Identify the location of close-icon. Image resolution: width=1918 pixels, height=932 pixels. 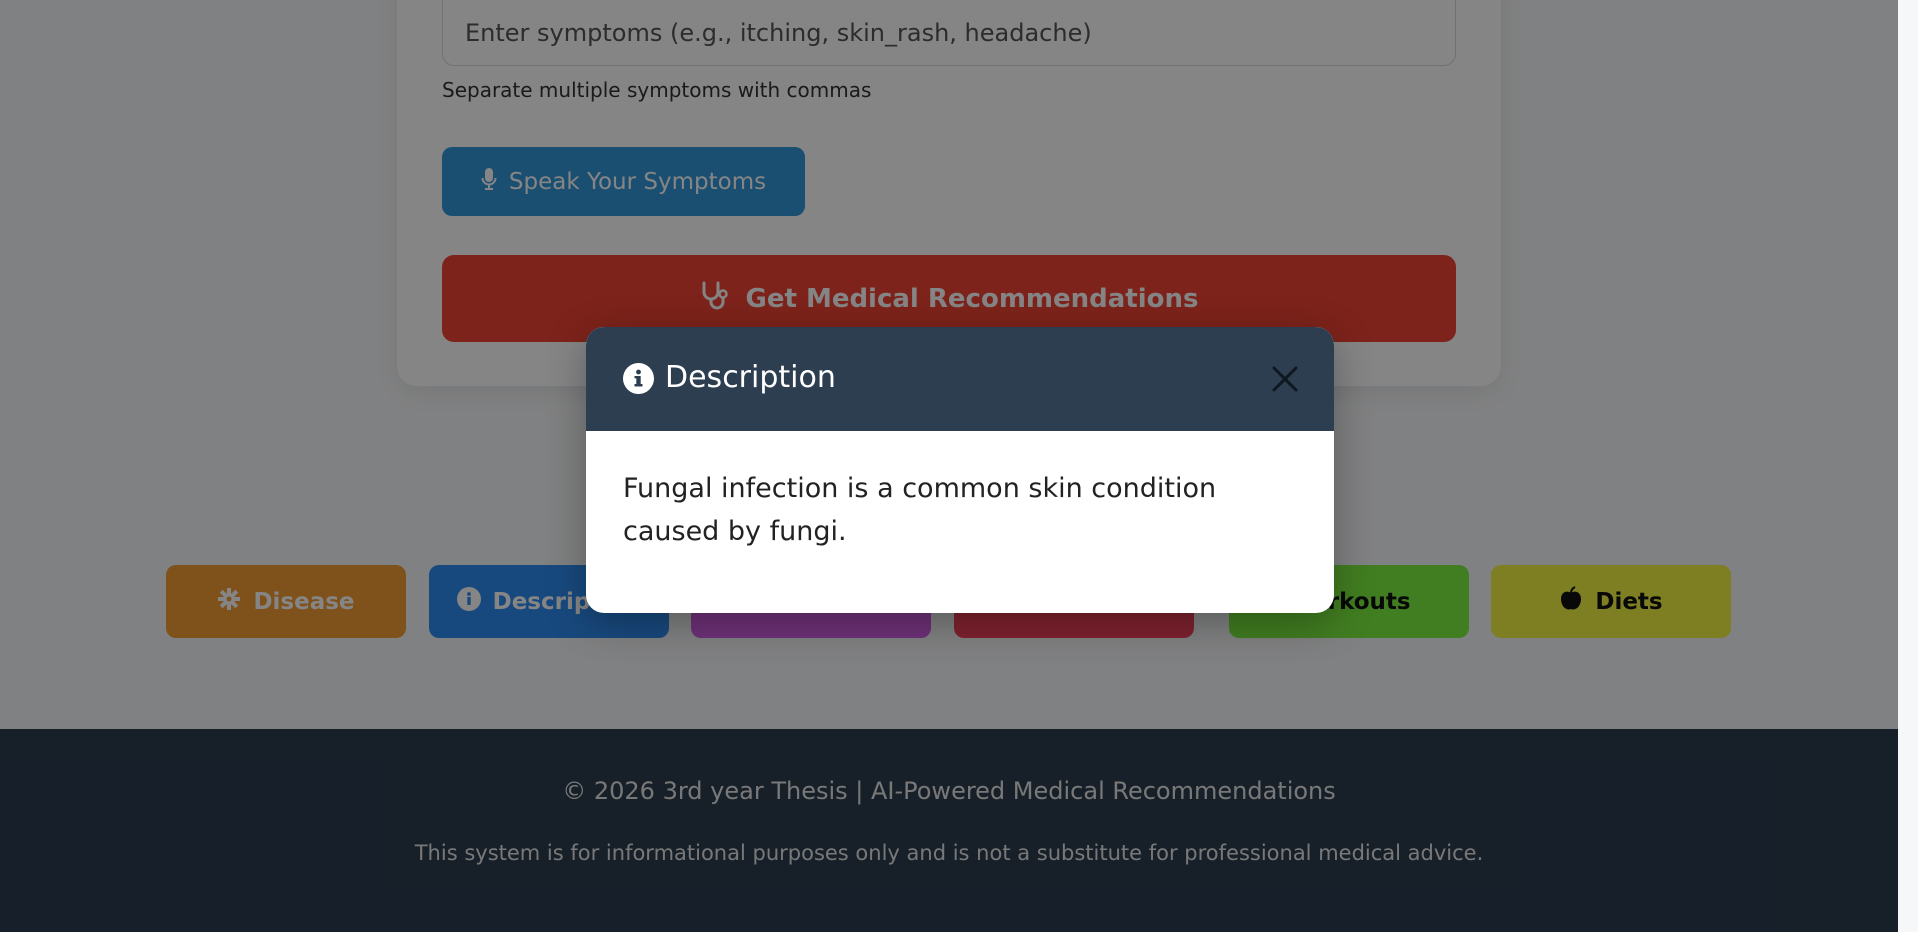
(1285, 383).